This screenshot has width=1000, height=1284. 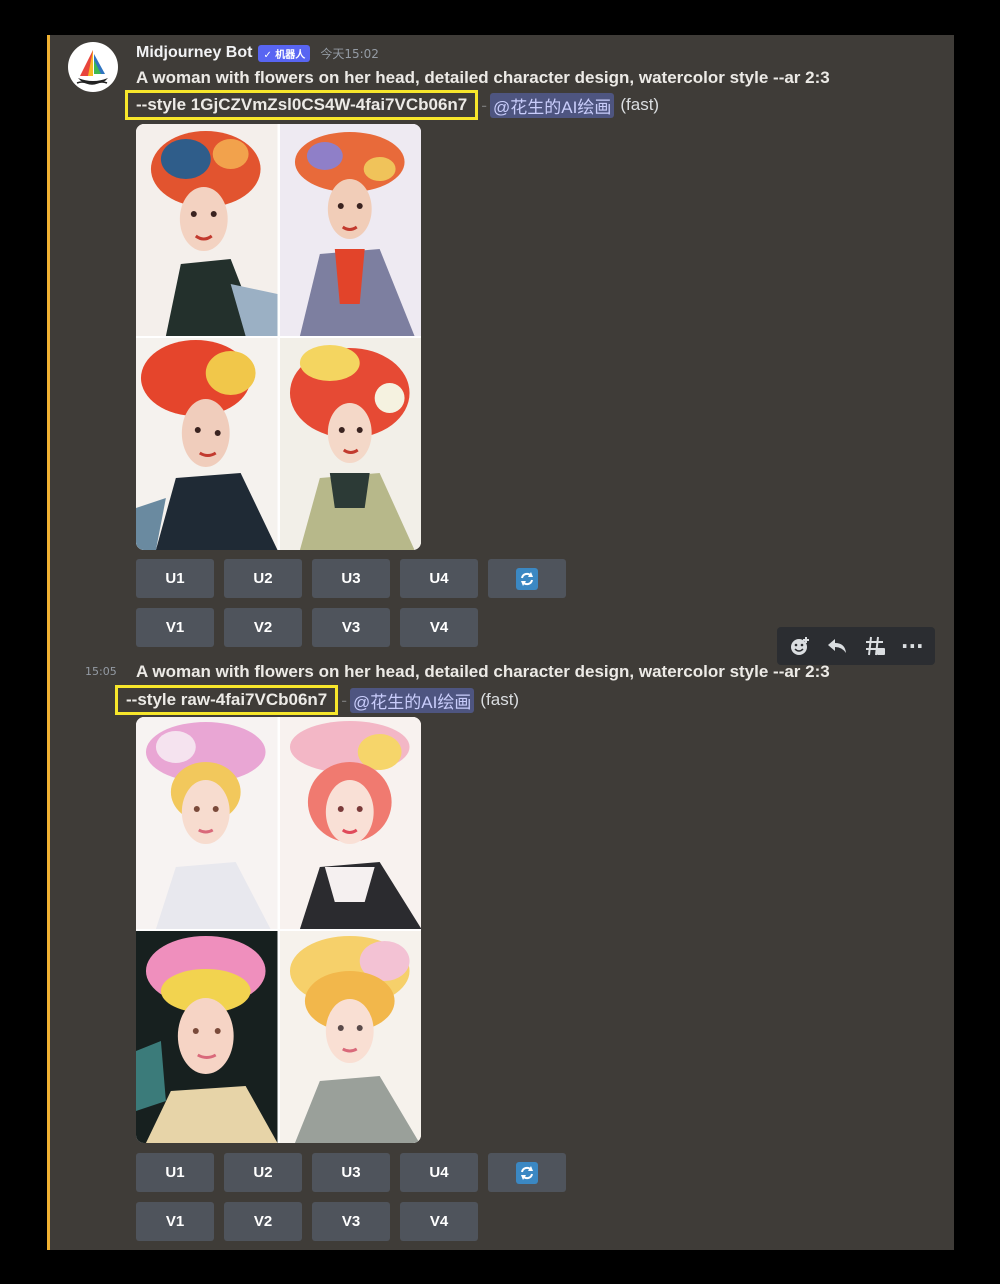 What do you see at coordinates (284, 53) in the screenshot?
I see `bot-badge: ✓ 机器人` at bounding box center [284, 53].